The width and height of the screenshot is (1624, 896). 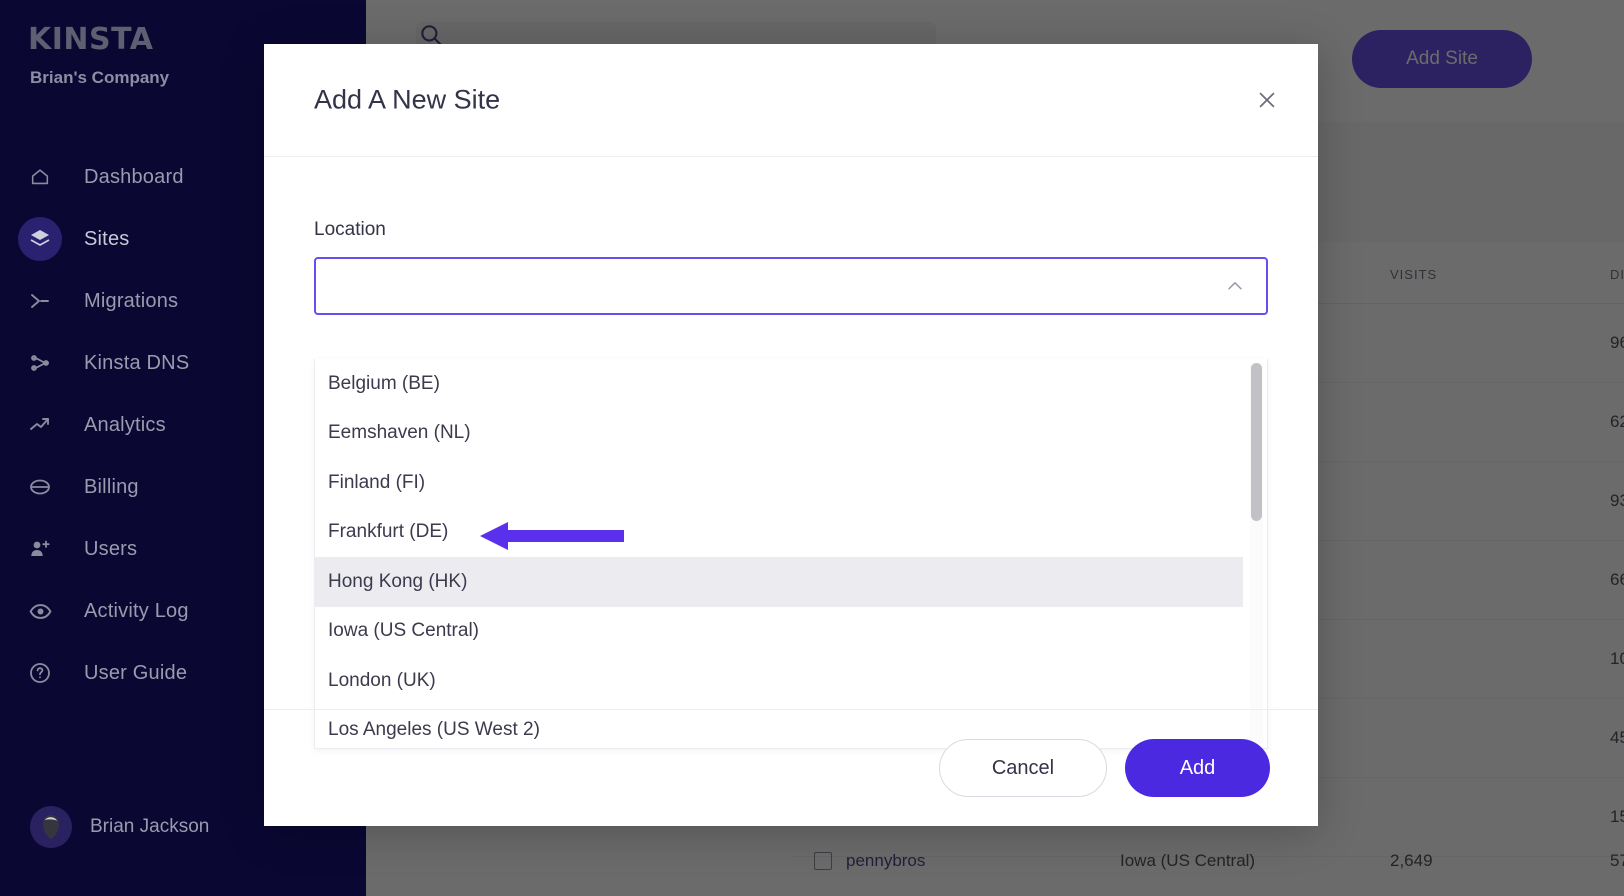 I want to click on sidebar-item-label: Activity Log, so click(x=136, y=610).